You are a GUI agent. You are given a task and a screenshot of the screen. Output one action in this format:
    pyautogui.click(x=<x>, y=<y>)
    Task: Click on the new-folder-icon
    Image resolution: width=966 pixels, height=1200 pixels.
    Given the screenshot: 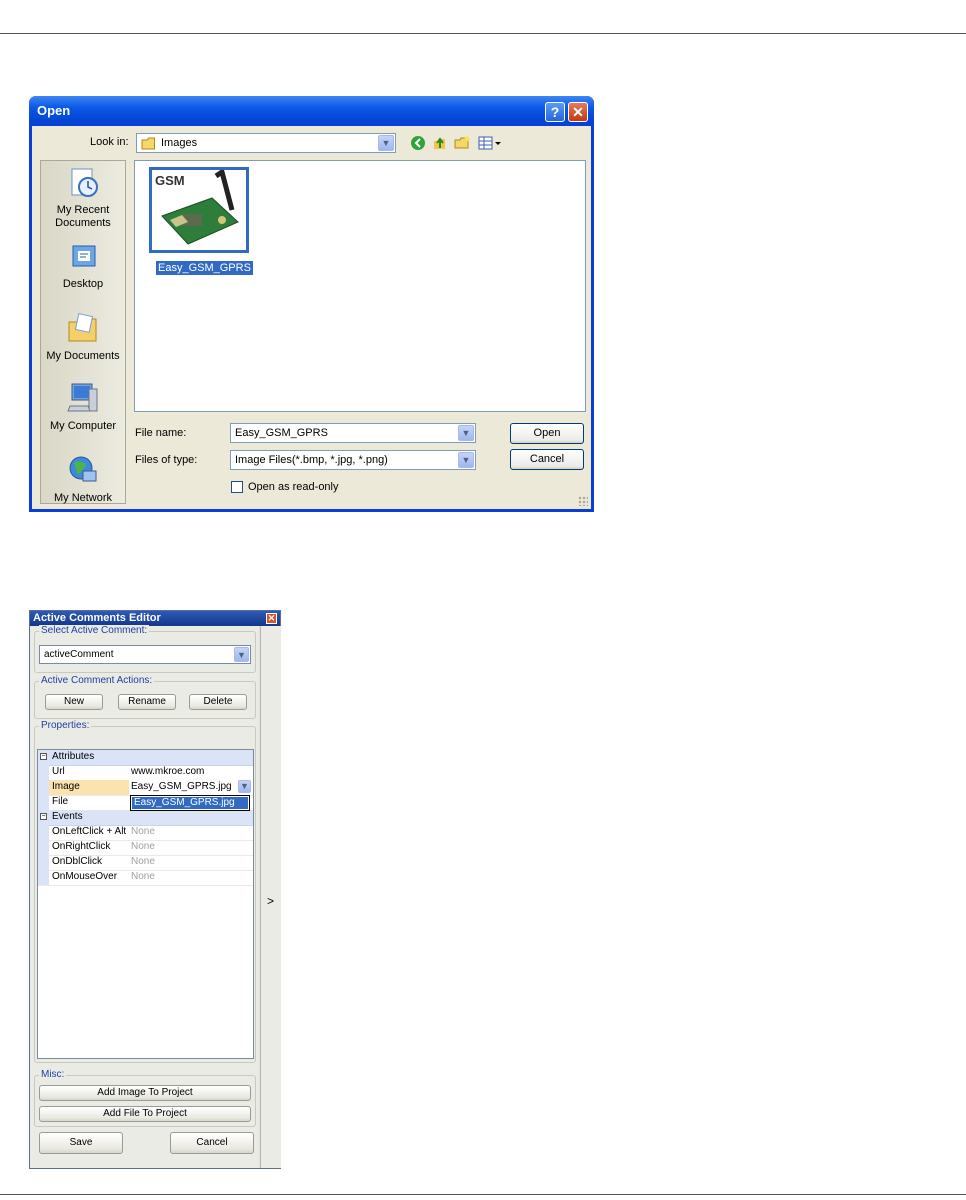 What is the action you would take?
    pyautogui.click(x=462, y=143)
    